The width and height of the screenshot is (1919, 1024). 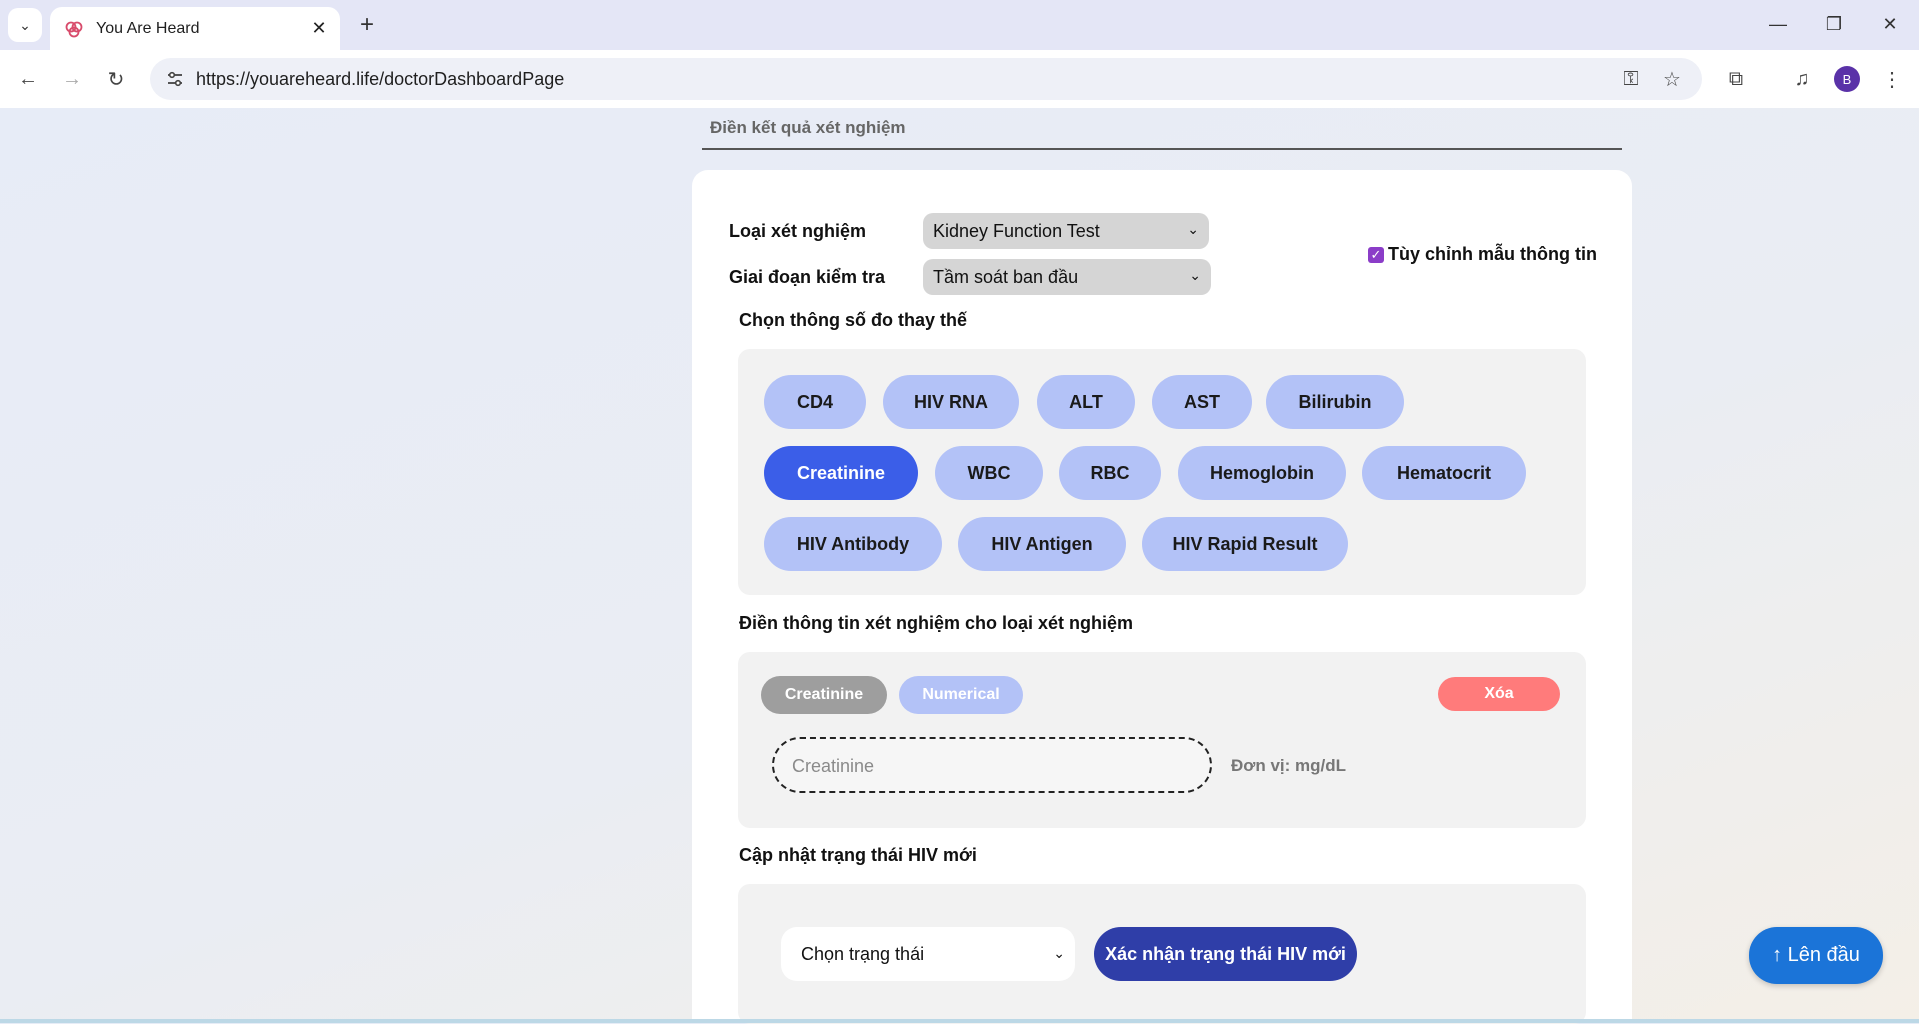 I want to click on creatinine-input, so click(x=992, y=766).